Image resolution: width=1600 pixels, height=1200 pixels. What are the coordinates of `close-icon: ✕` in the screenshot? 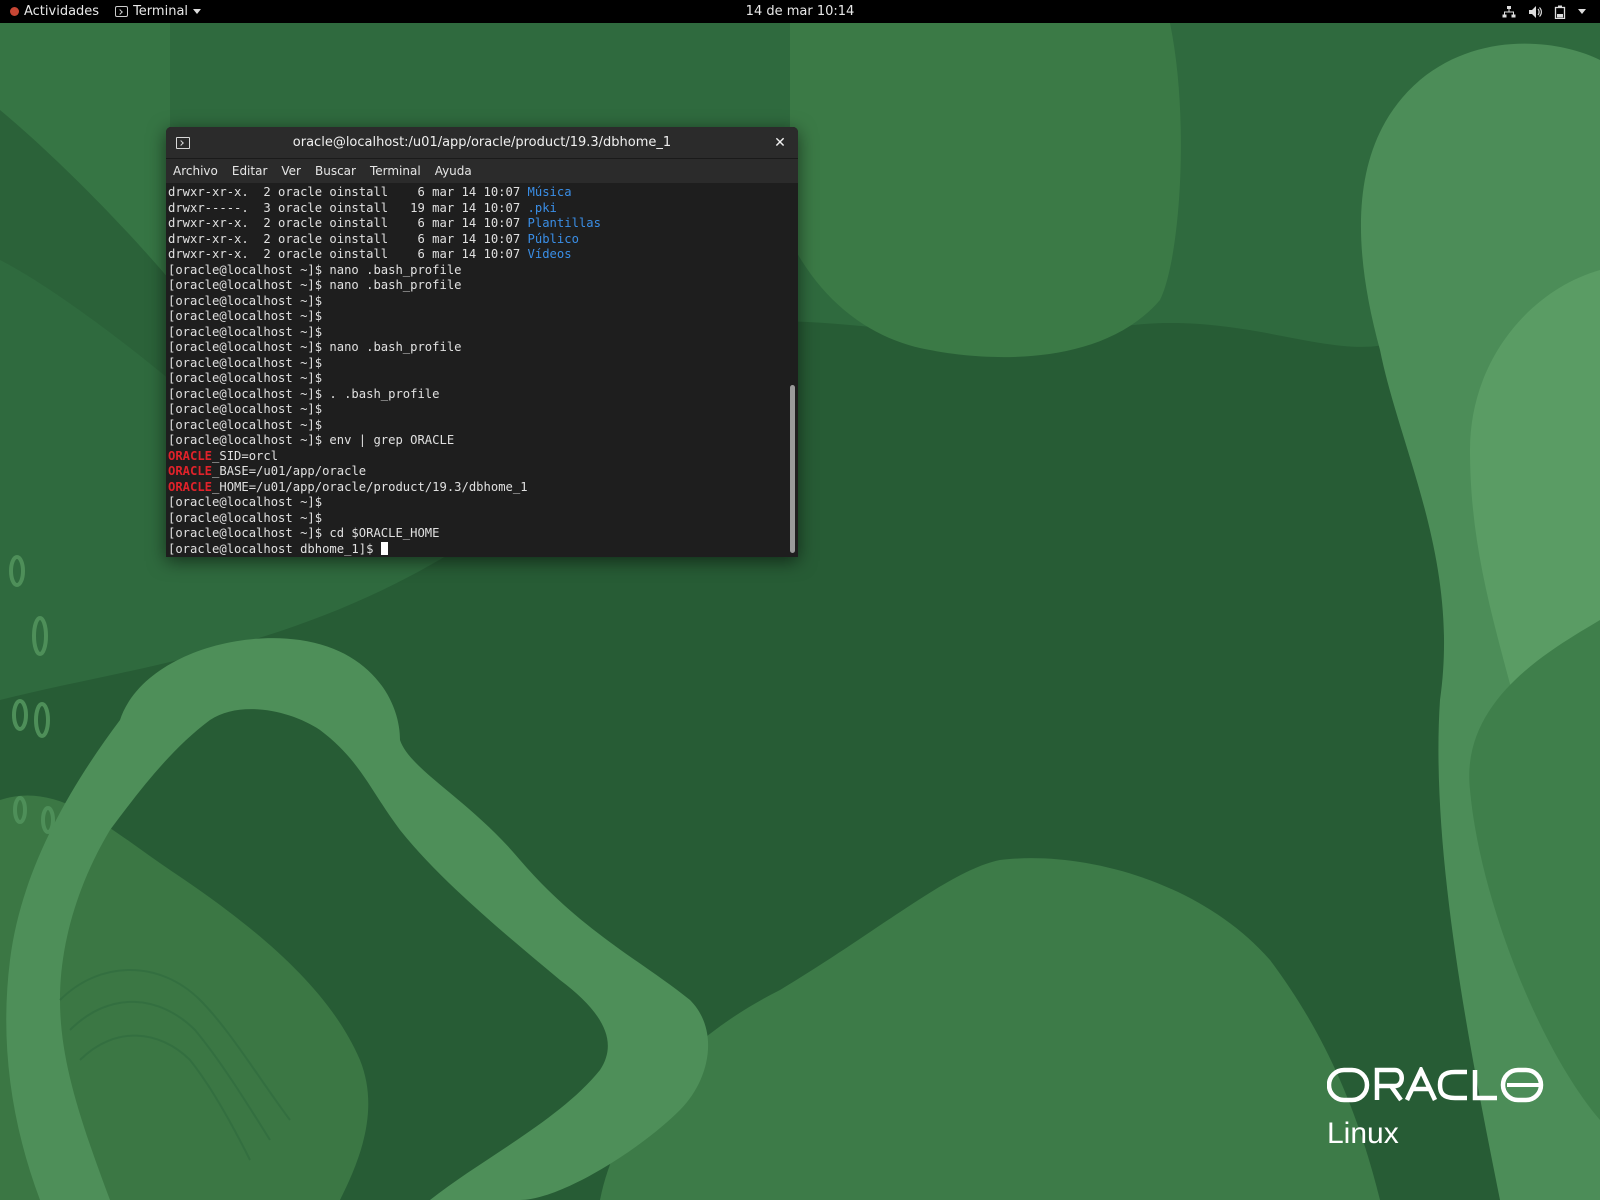 It's located at (780, 143).